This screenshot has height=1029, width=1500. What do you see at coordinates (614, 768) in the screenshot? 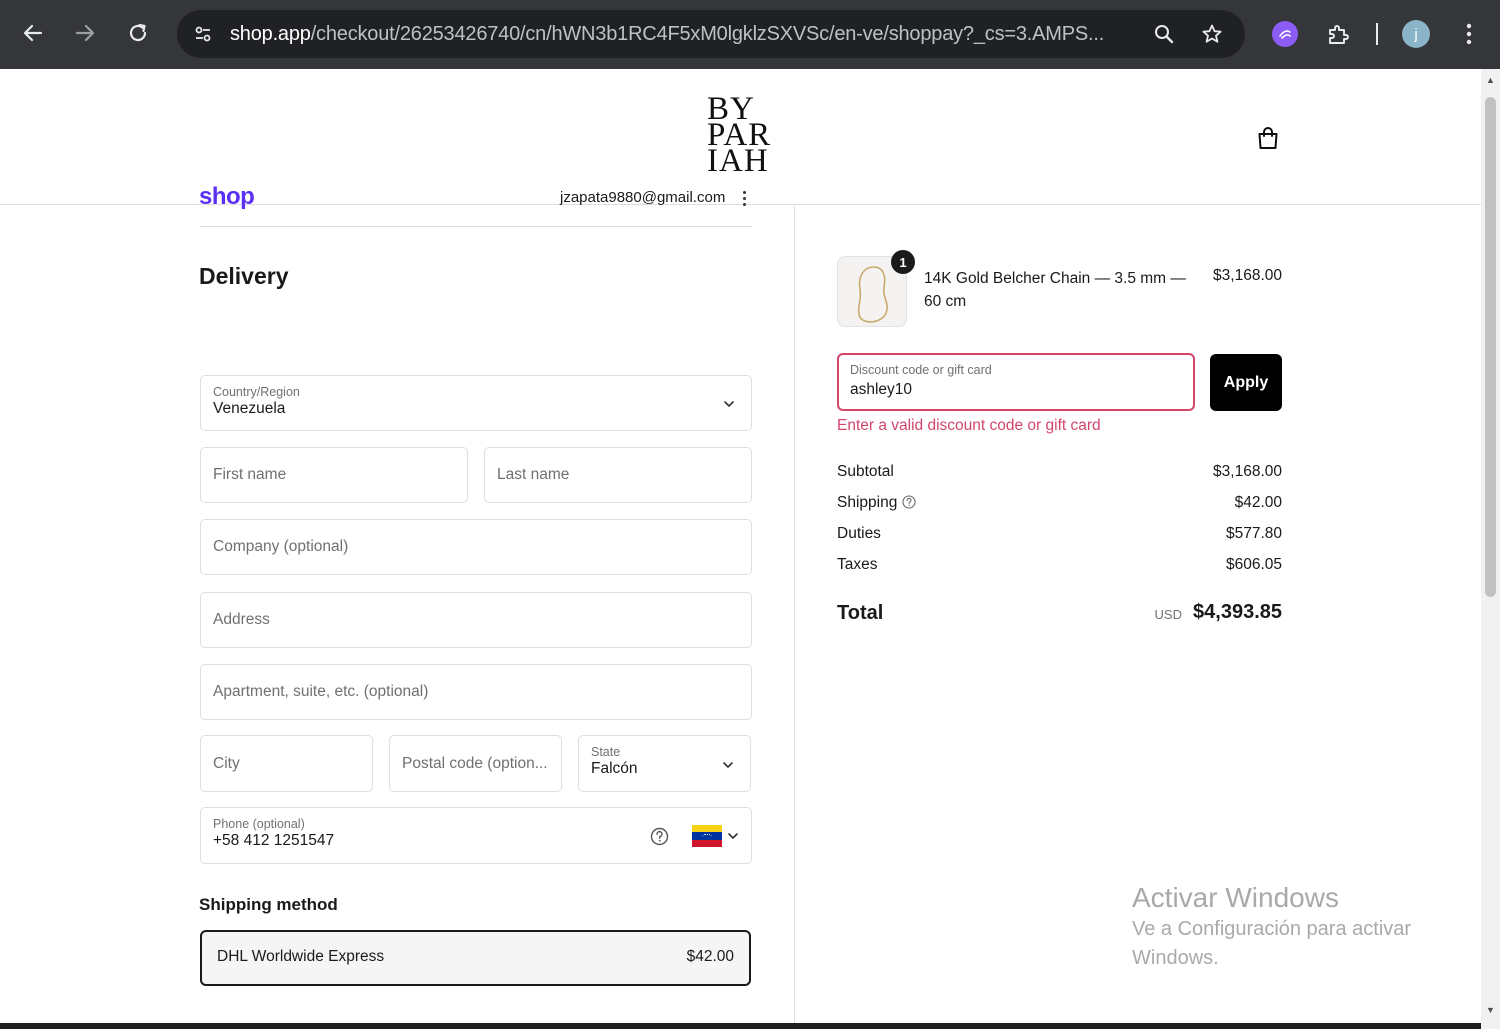
I see `state-value: Falcón` at bounding box center [614, 768].